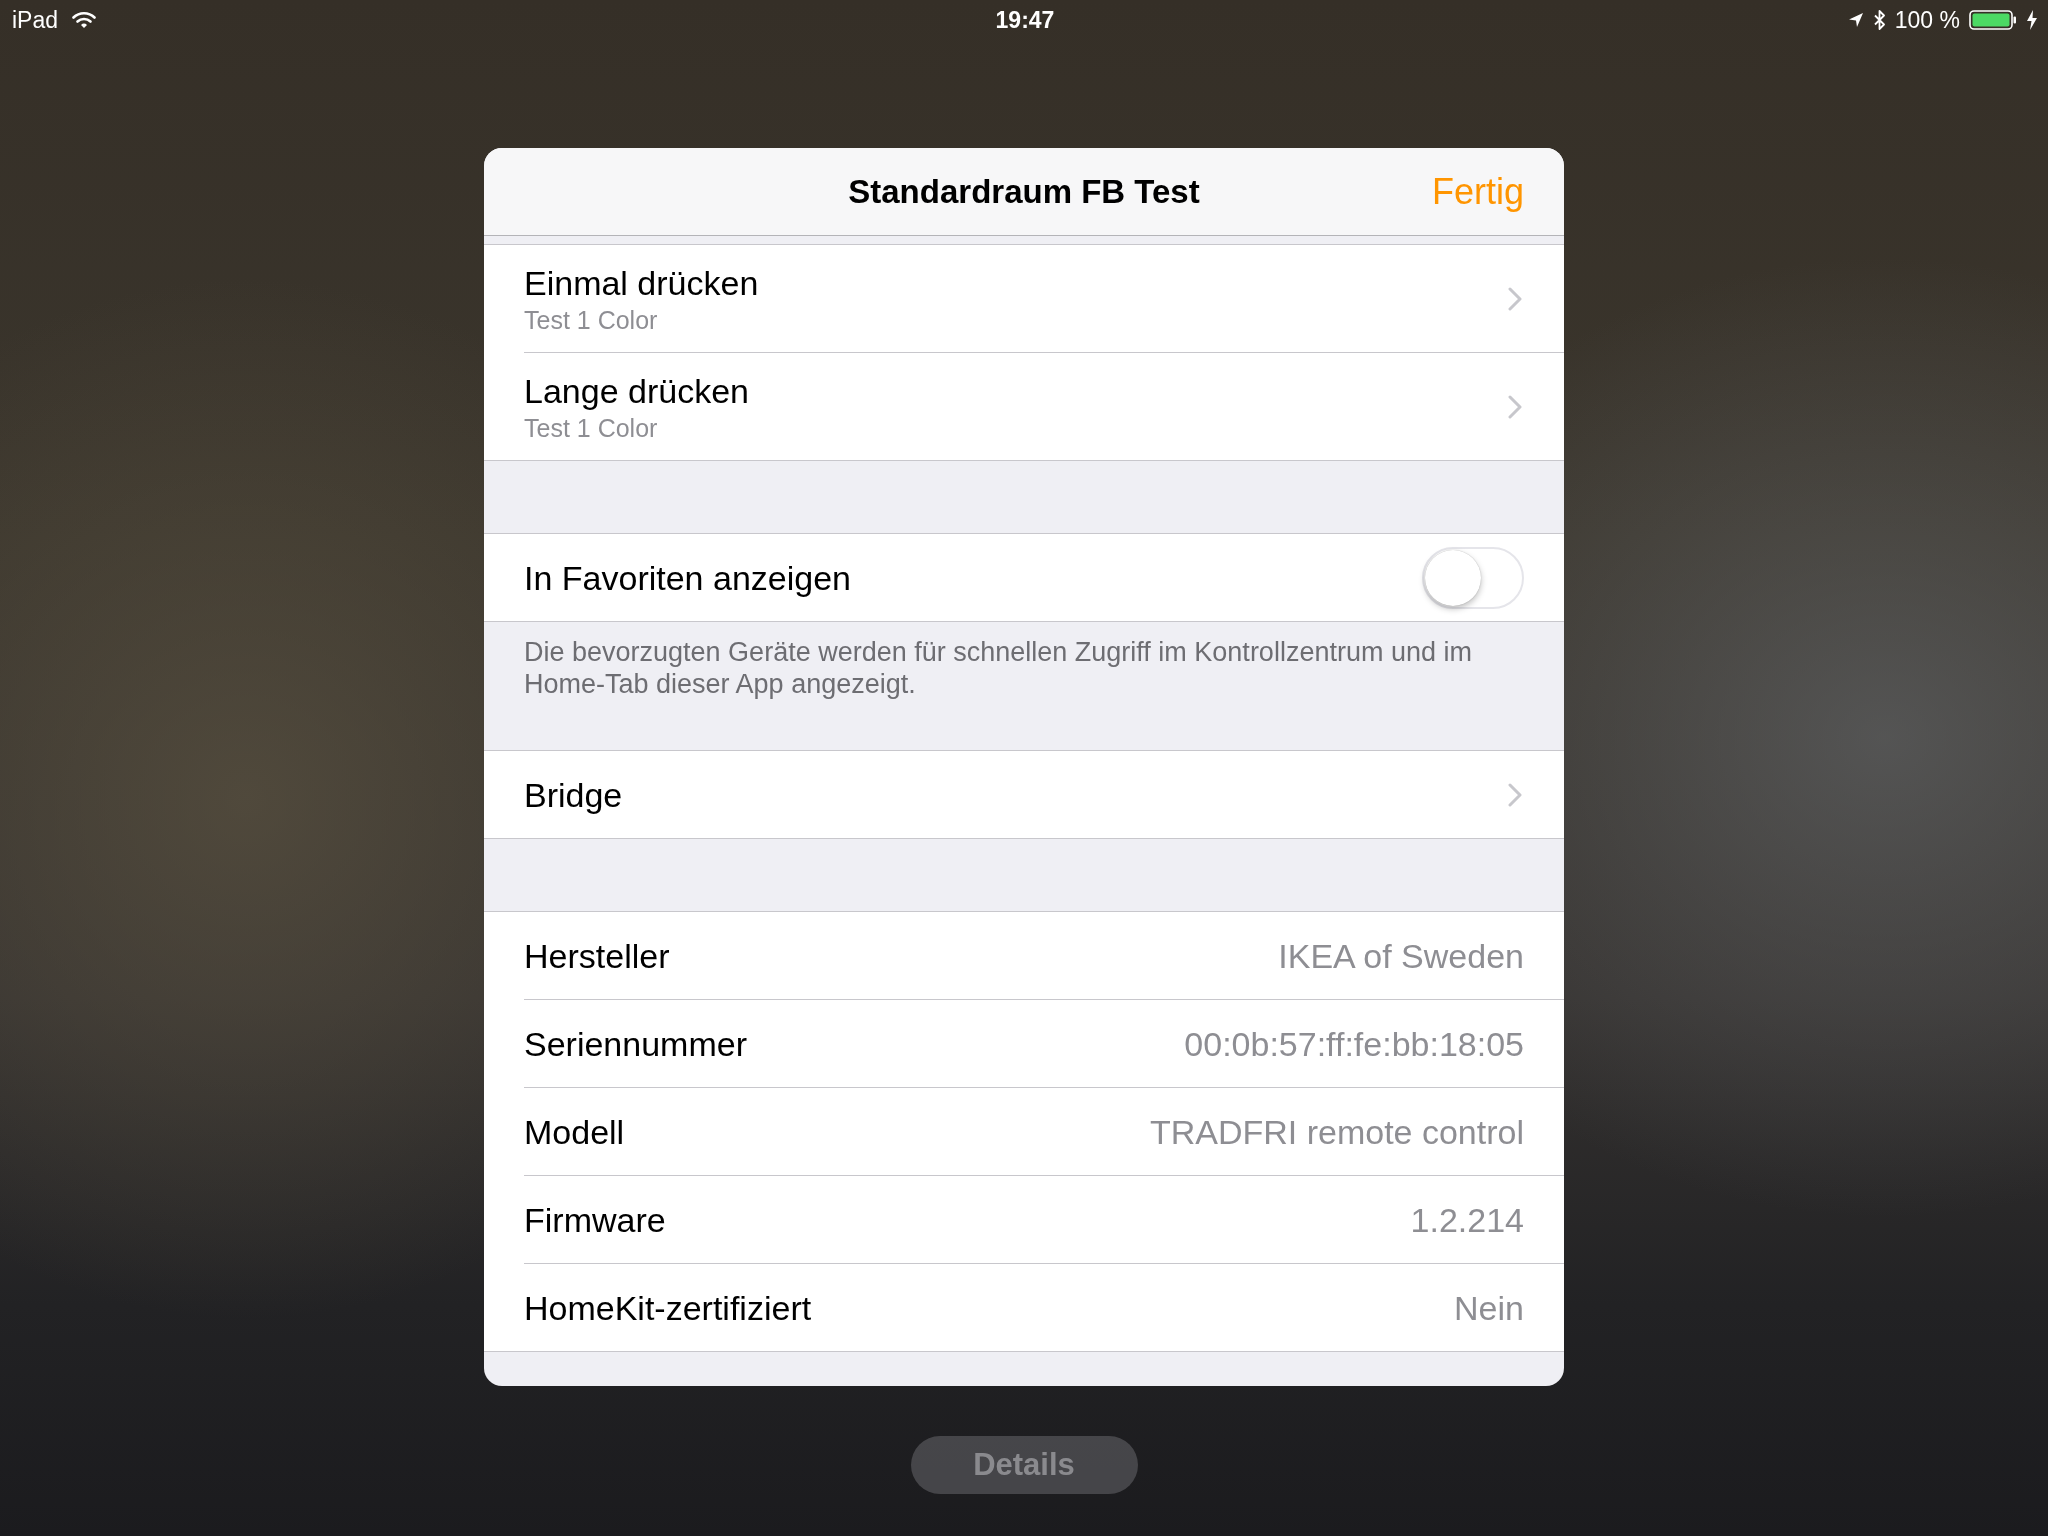 This screenshot has width=2048, height=1536. What do you see at coordinates (1489, 1307) in the screenshot?
I see `row-value: Nein` at bounding box center [1489, 1307].